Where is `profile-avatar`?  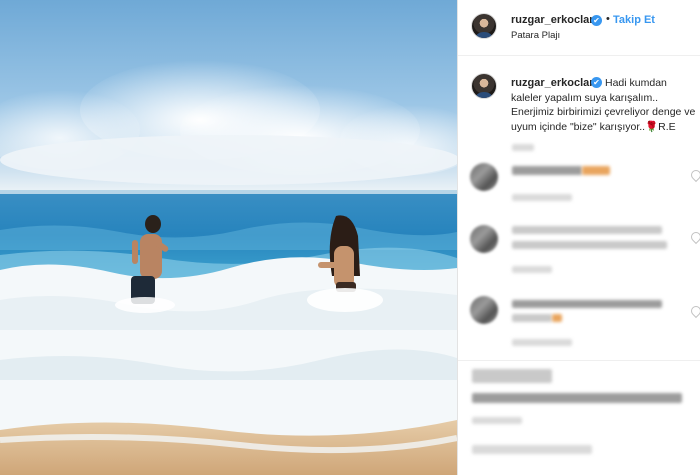 profile-avatar is located at coordinates (484, 26).